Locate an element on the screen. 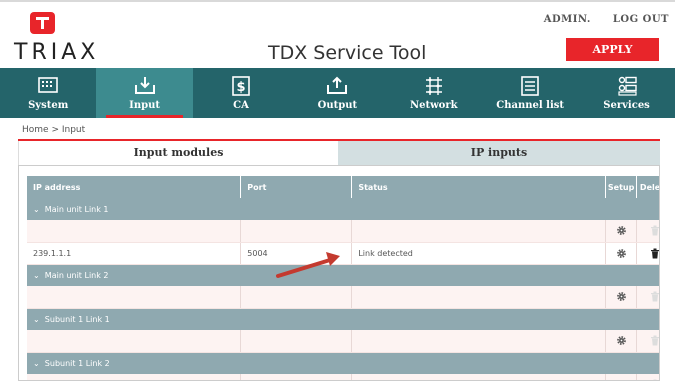 The height and width of the screenshot is (381, 675). group-label: Subunit 1 Link 2 is located at coordinates (77, 363).